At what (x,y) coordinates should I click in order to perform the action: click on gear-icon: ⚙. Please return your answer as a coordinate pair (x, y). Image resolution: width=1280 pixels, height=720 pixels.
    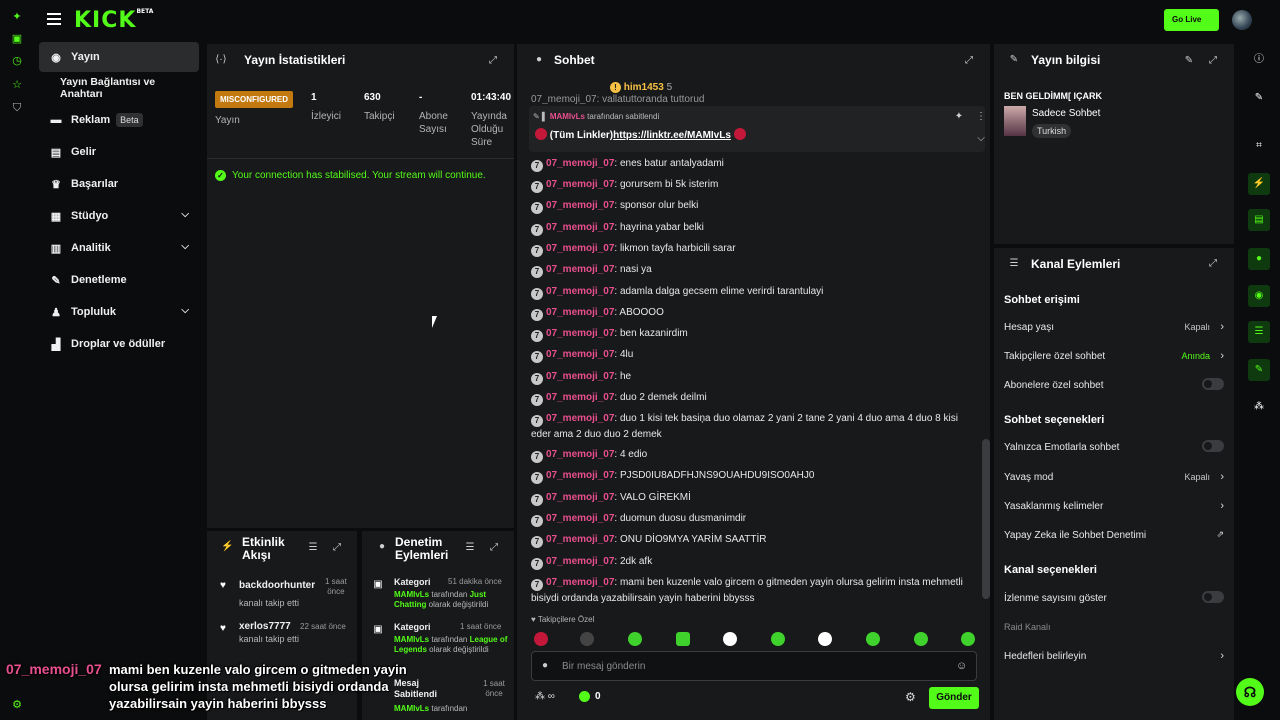
    Looking at the image, I should click on (910, 697).